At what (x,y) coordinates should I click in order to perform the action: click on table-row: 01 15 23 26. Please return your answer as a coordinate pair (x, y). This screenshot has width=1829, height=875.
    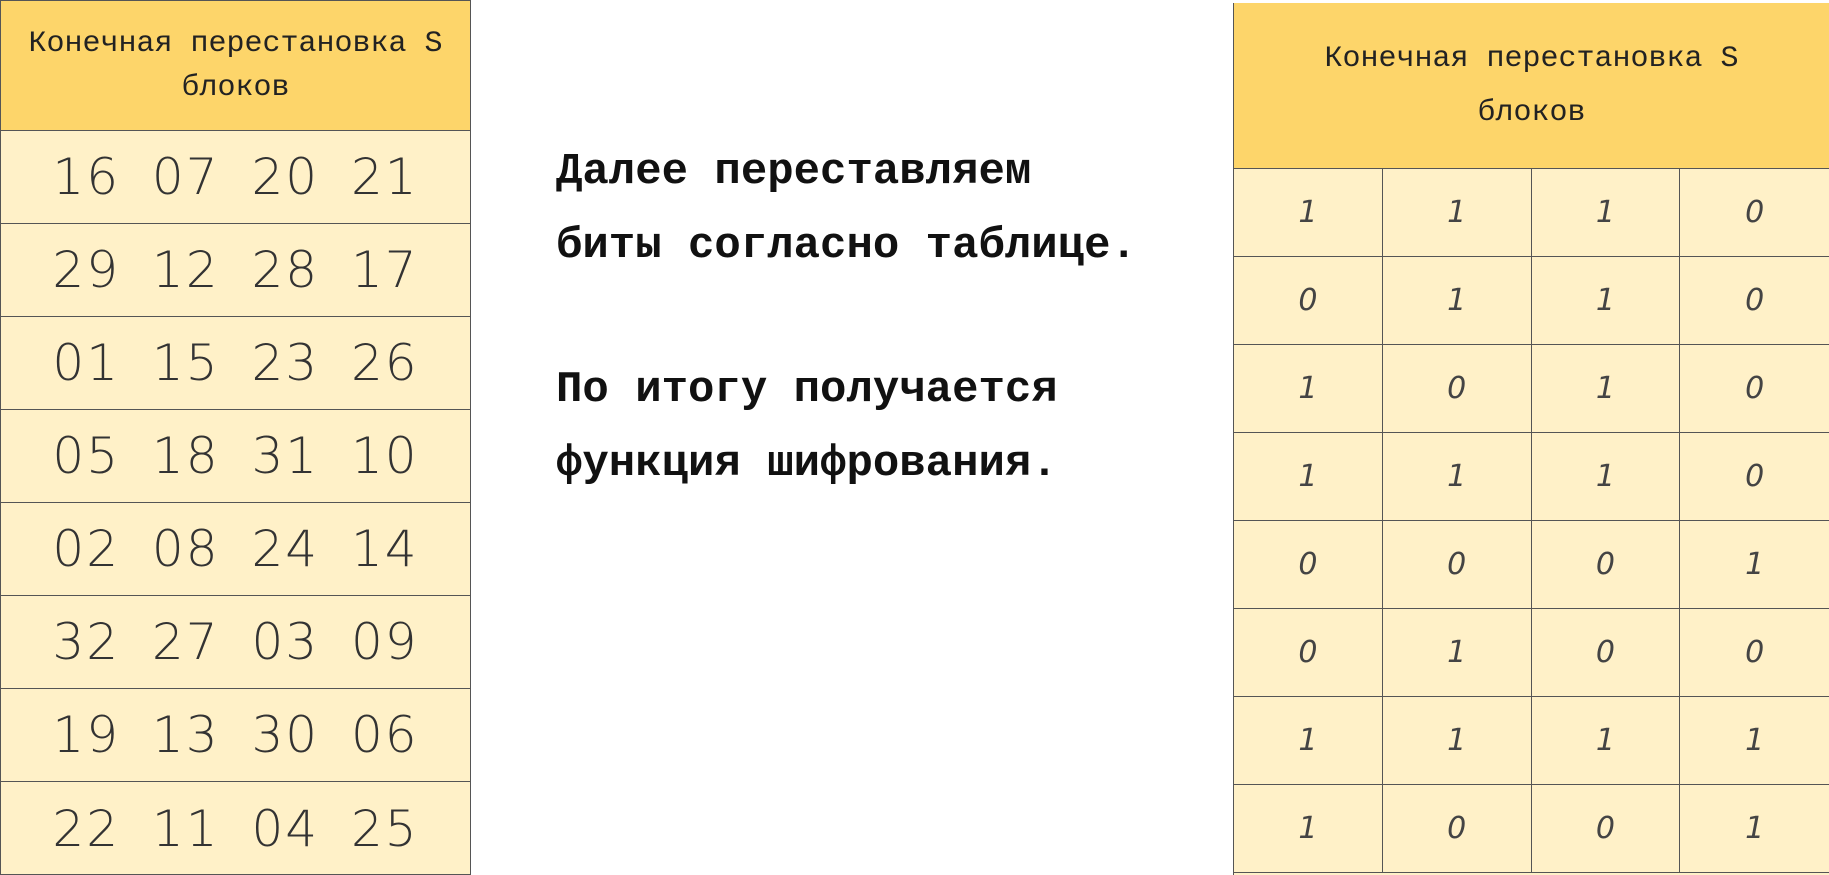
    Looking at the image, I should click on (235, 363).